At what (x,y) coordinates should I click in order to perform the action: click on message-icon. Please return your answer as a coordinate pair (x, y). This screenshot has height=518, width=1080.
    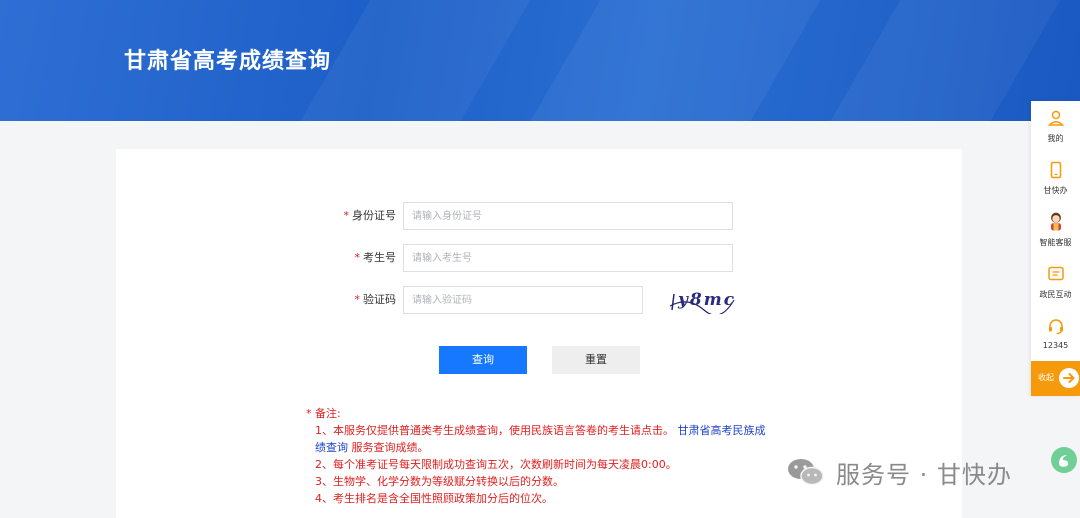
    Looking at the image, I should click on (1056, 273).